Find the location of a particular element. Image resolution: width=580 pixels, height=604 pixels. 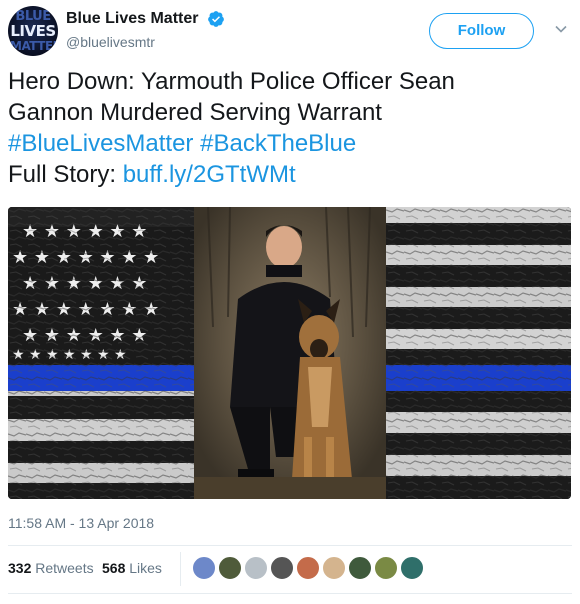

author-info: Blue Lives Matter @bluelivesmtr is located at coordinates (145, 30).